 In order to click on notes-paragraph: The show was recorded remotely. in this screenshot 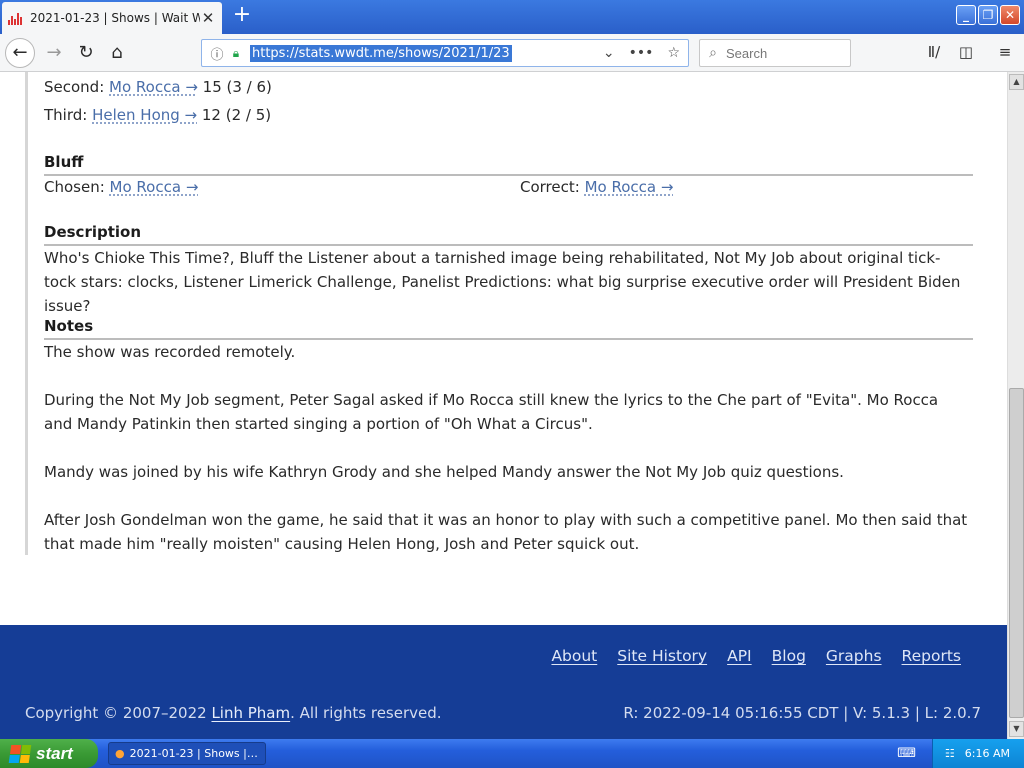, I will do `click(170, 352)`.